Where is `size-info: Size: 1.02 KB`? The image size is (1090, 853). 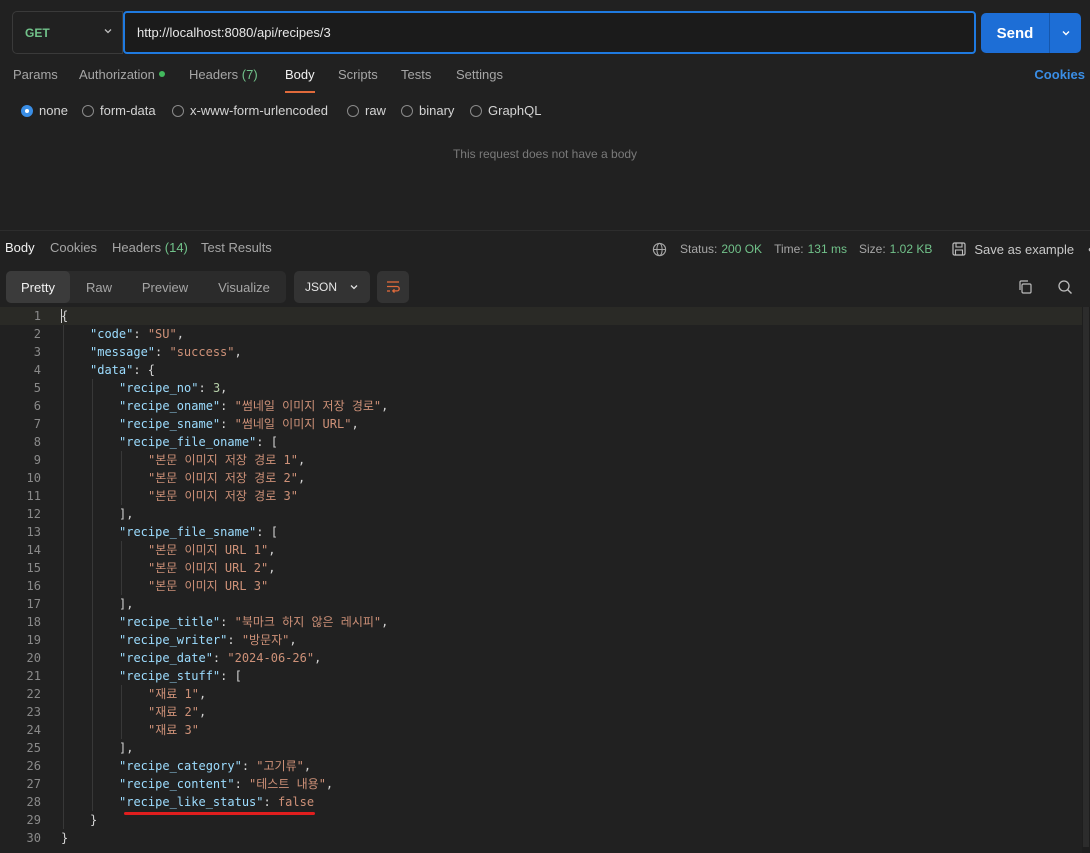
size-info: Size: 1.02 KB is located at coordinates (895, 249).